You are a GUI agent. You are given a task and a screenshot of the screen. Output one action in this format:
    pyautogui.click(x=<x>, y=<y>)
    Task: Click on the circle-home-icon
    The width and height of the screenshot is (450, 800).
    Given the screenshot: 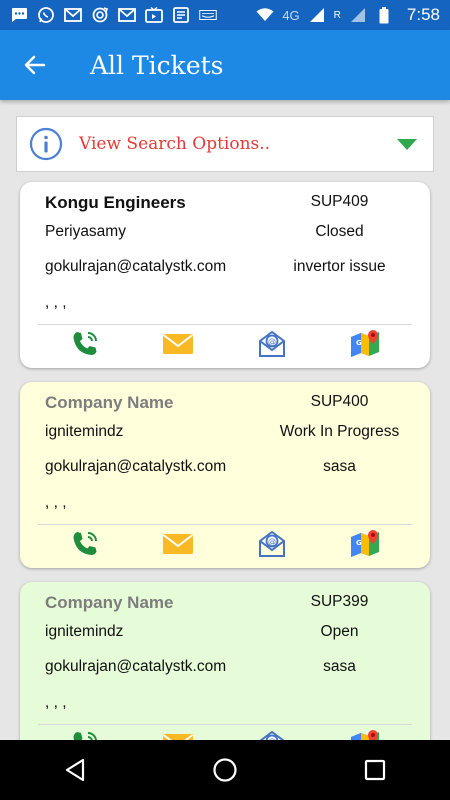 What is the action you would take?
    pyautogui.click(x=225, y=770)
    